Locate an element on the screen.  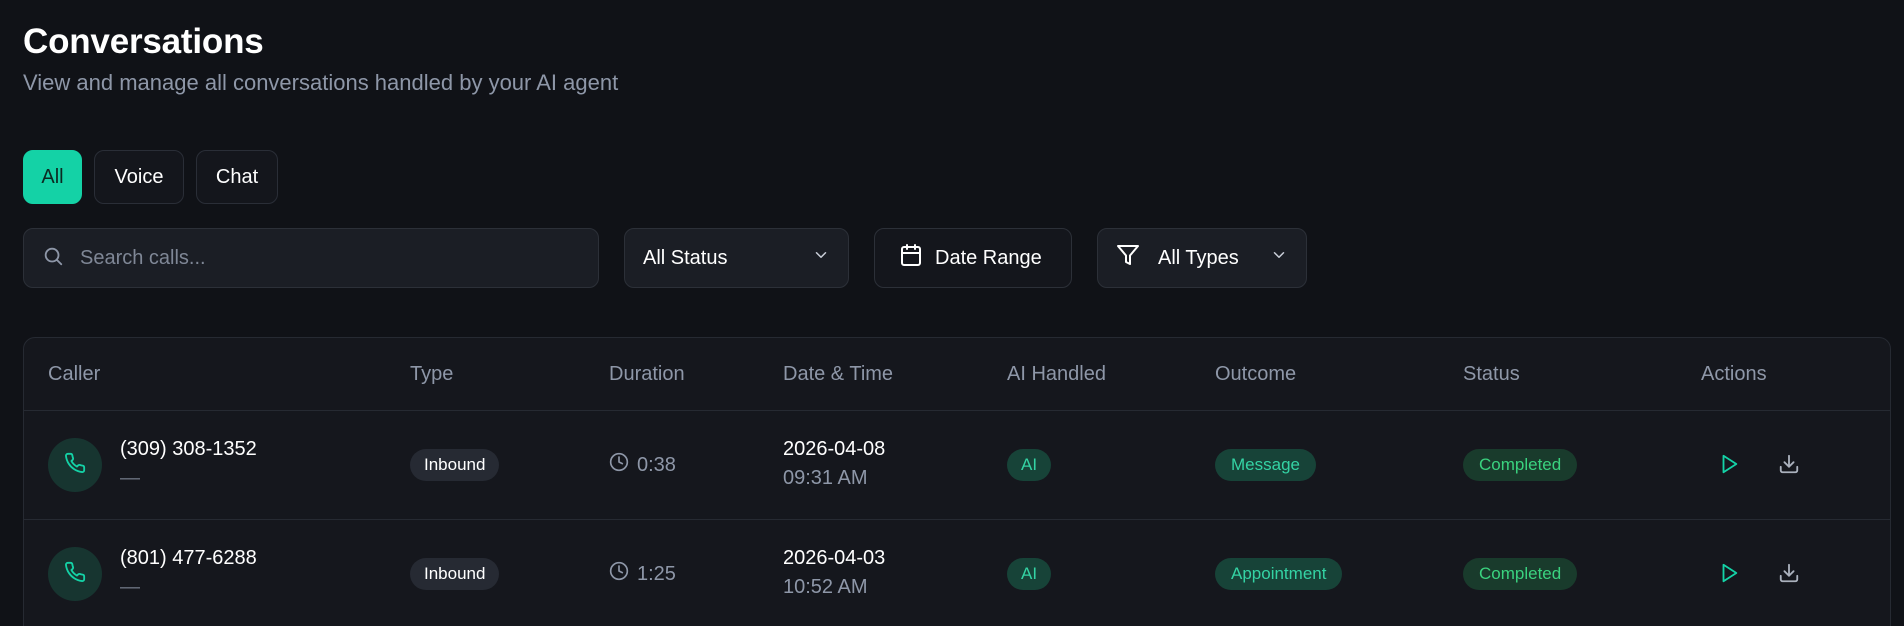
types-select: All Types is located at coordinates (1202, 258).